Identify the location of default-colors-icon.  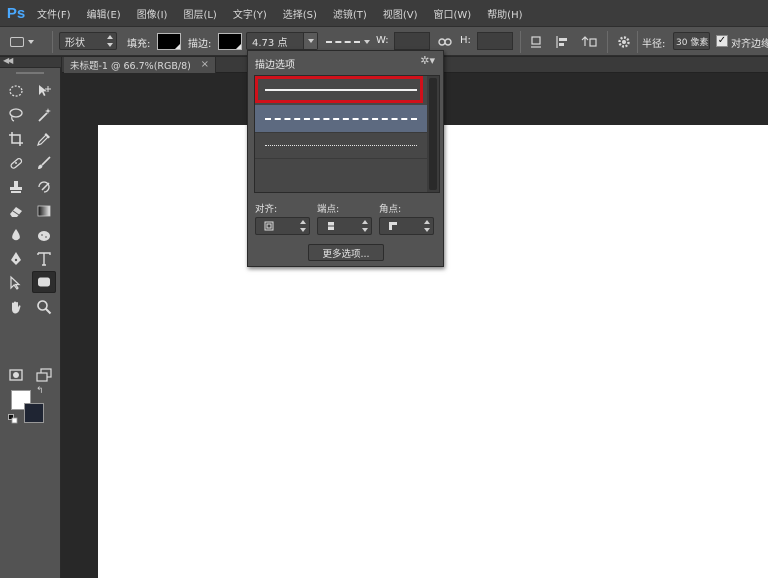
(13, 419).